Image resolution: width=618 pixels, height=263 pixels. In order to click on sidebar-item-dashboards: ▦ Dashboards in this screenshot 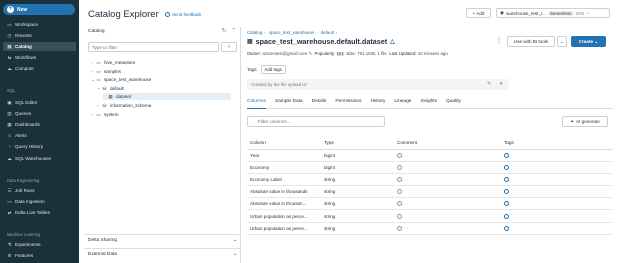, I will do `click(39, 124)`.